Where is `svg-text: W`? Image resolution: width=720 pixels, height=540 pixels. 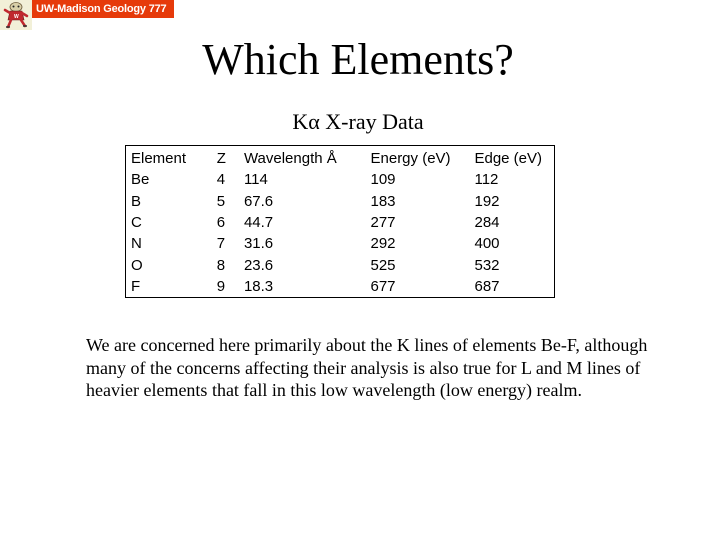 svg-text: W is located at coordinates (16, 17).